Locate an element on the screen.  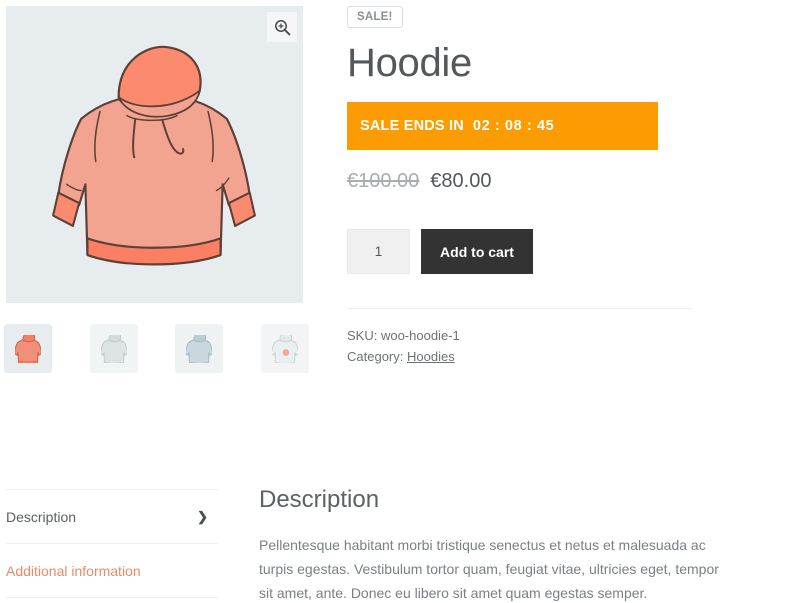
tab-additional-information: Additional information is located at coordinates (112, 570).